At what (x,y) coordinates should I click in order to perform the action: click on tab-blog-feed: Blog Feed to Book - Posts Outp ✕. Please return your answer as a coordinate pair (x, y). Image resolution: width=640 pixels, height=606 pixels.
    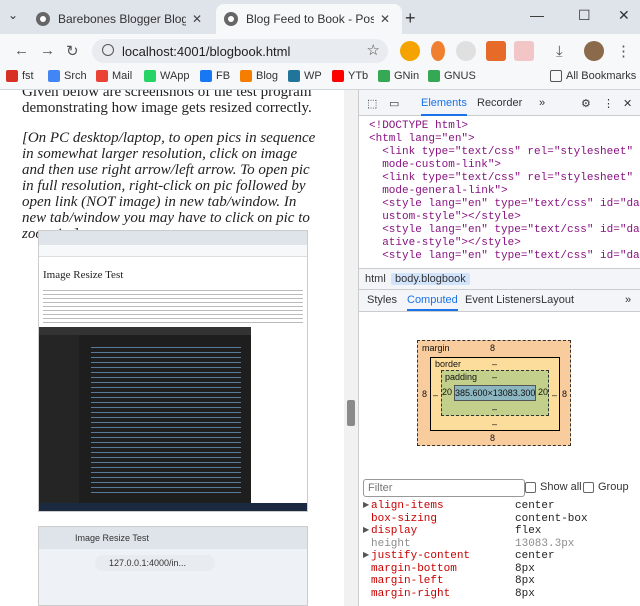
    Looking at the image, I should click on (309, 19).